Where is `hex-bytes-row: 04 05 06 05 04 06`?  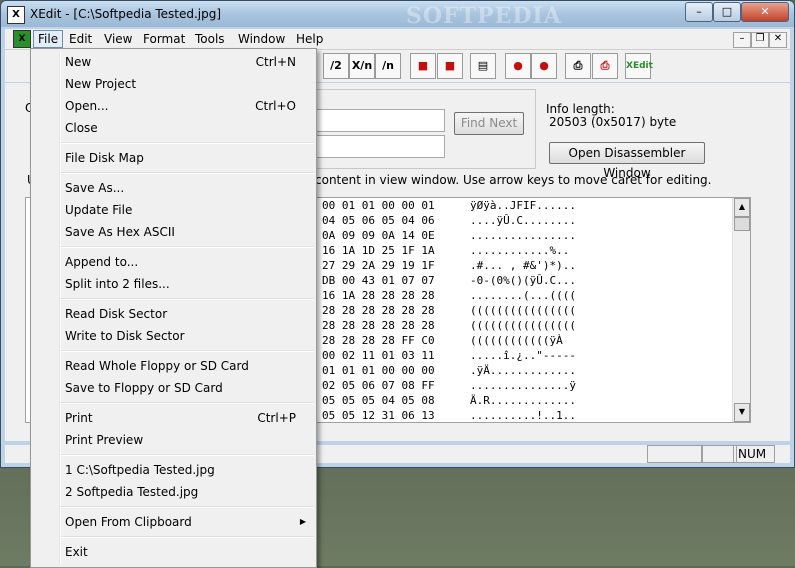
hex-bytes-row: 04 05 06 05 04 06 is located at coordinates (378, 220).